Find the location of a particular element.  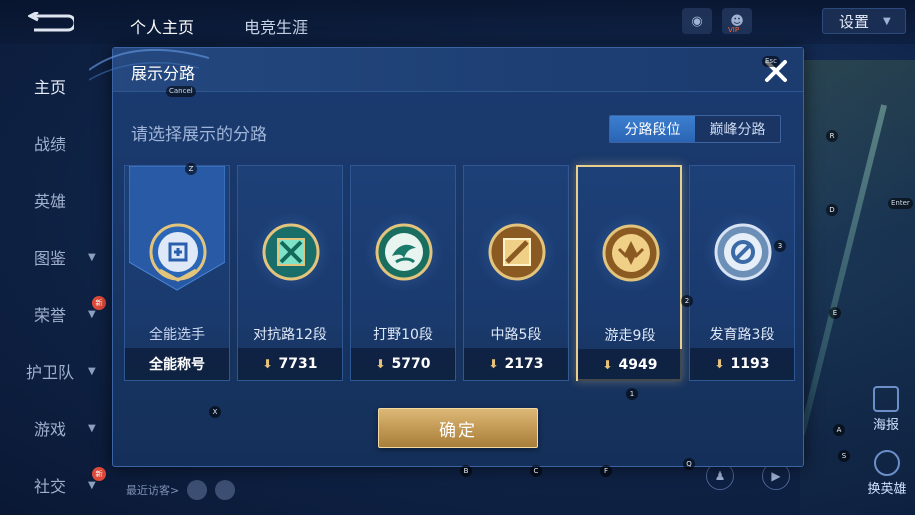

lane-card-allround: 全能选手 全能称号 is located at coordinates (177, 273).